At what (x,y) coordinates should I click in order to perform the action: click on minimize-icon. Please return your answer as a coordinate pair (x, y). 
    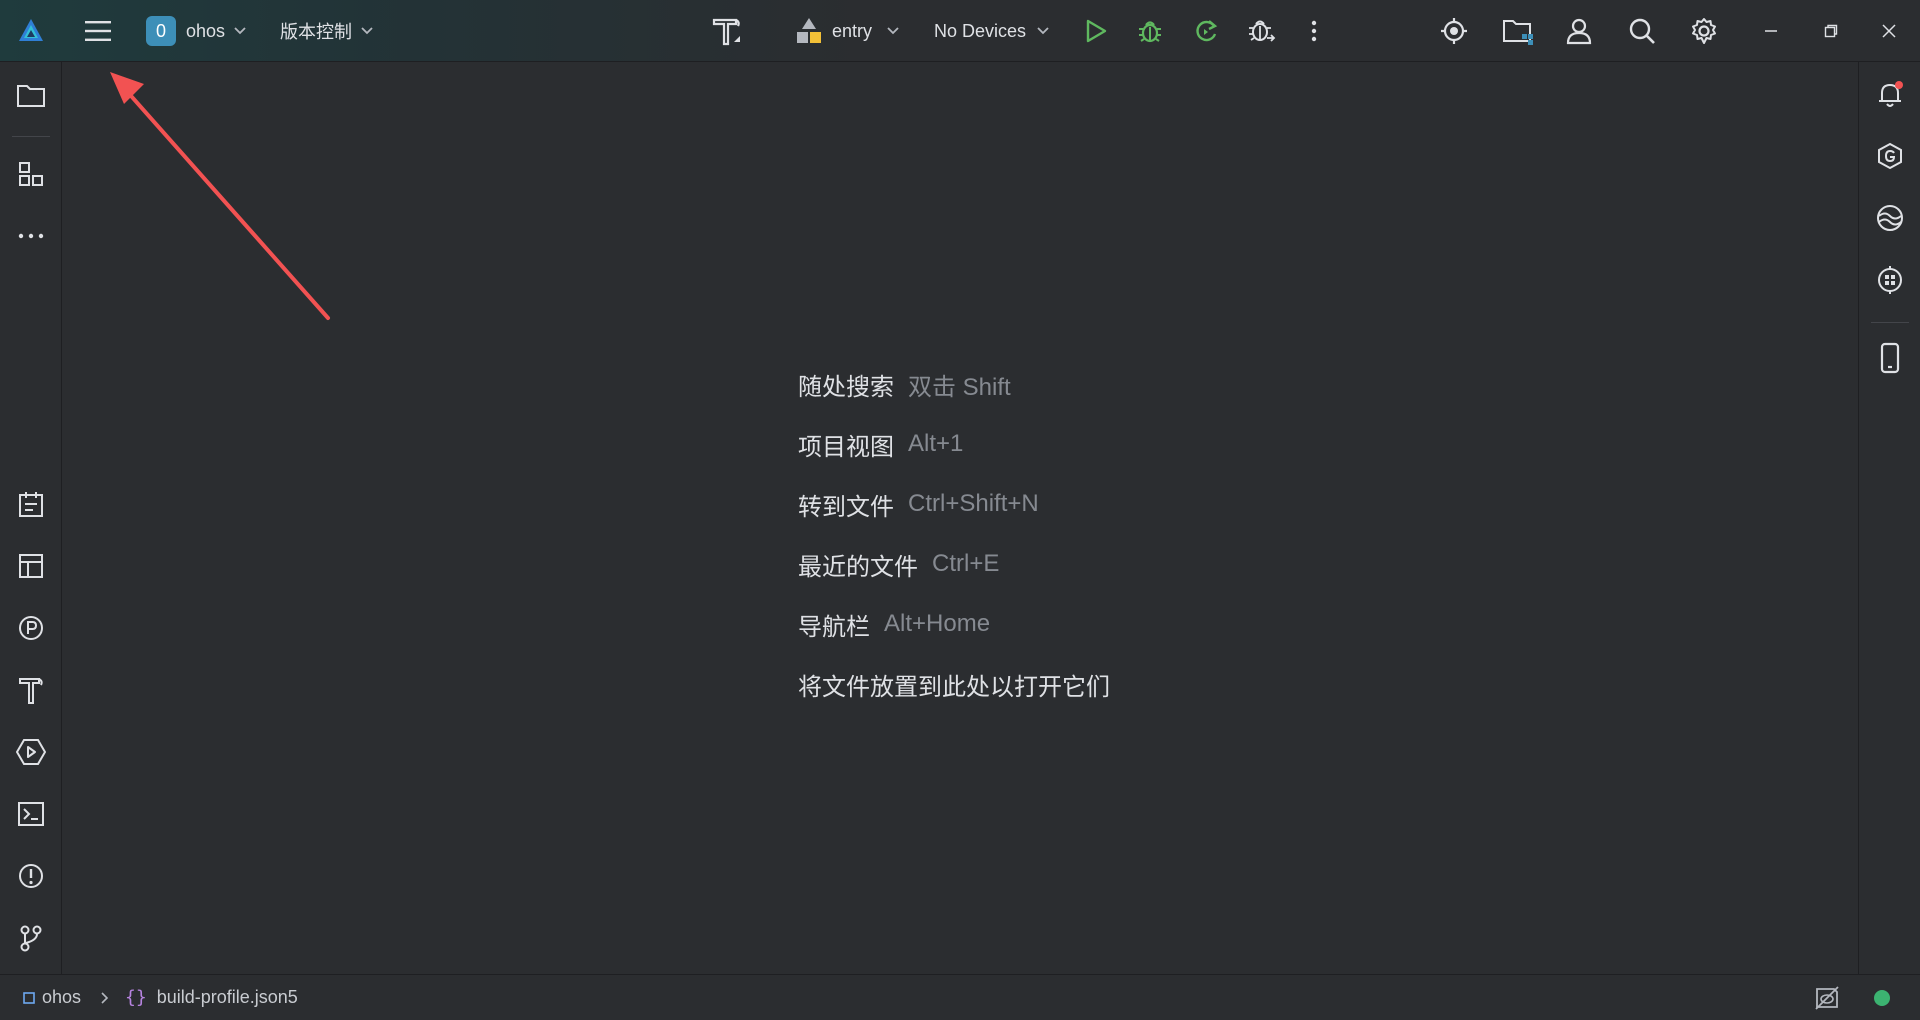
    Looking at the image, I should click on (1771, 31).